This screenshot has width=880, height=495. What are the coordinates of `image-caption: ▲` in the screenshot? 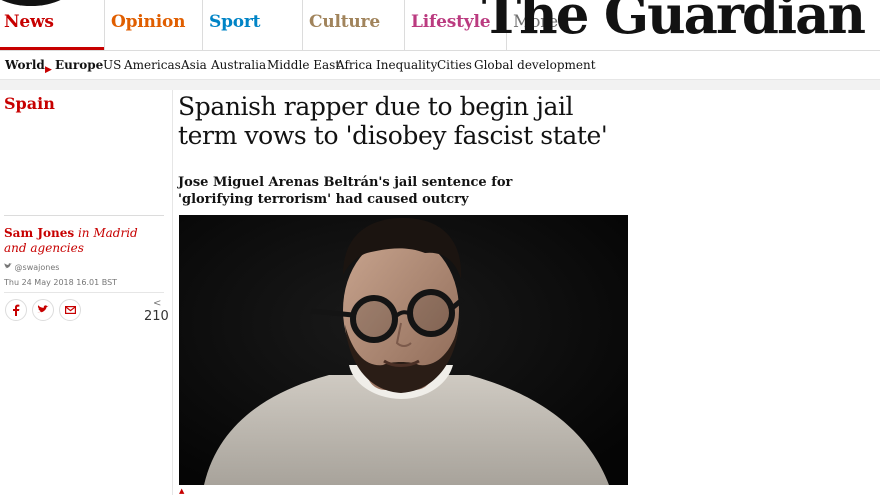 It's located at (403, 491).